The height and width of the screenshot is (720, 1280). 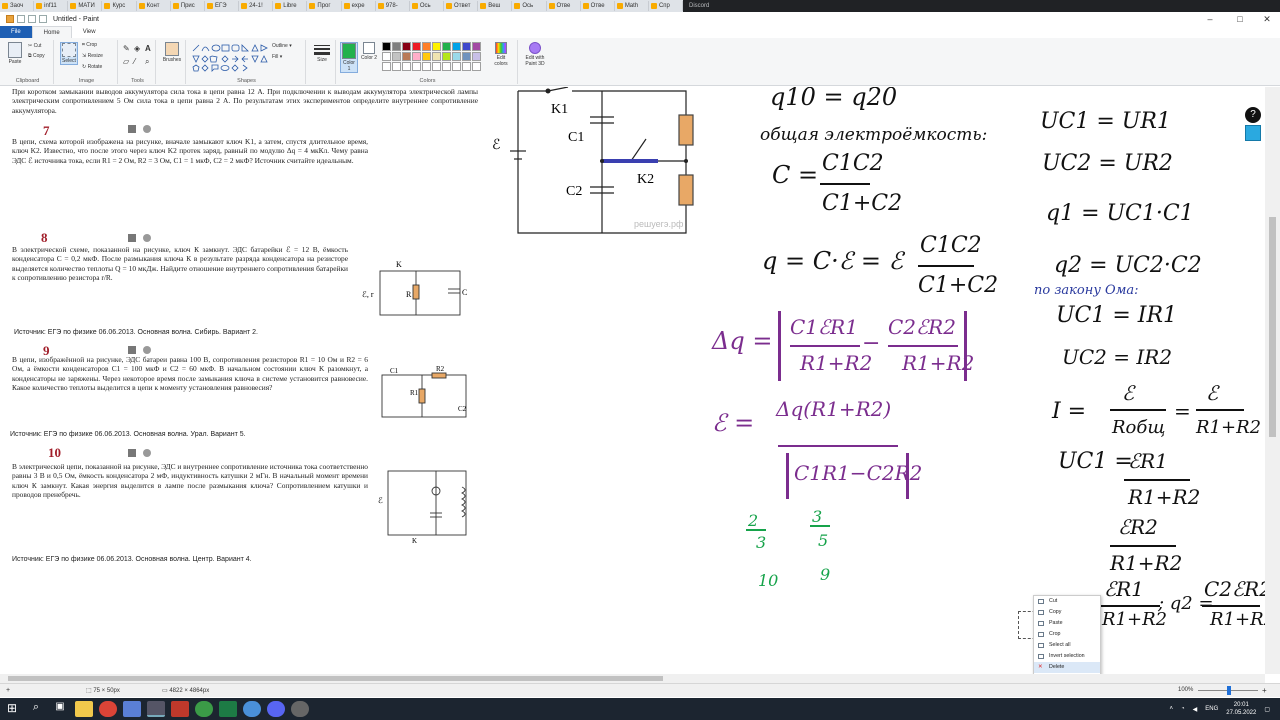 What do you see at coordinates (32, 19) in the screenshot?
I see `undo-icon` at bounding box center [32, 19].